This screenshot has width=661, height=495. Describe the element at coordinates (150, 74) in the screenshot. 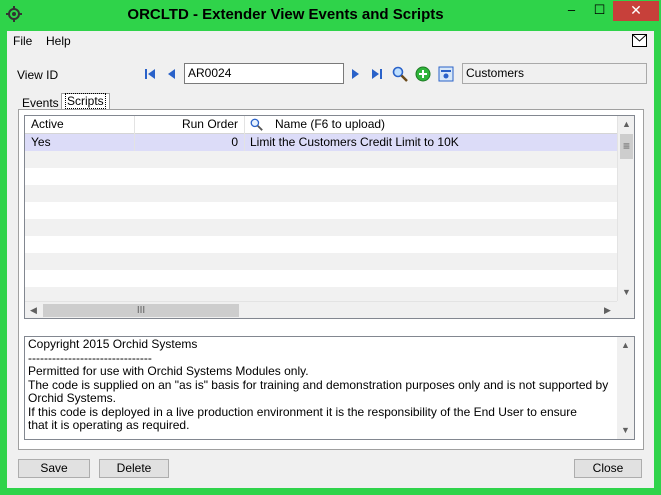

I see `first-record-icon` at that location.